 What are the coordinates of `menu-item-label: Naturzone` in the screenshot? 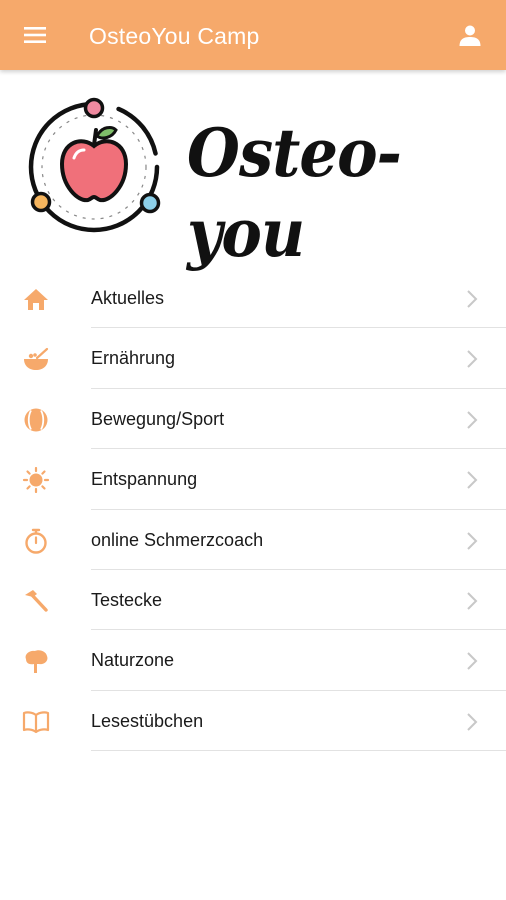 It's located at (133, 660).